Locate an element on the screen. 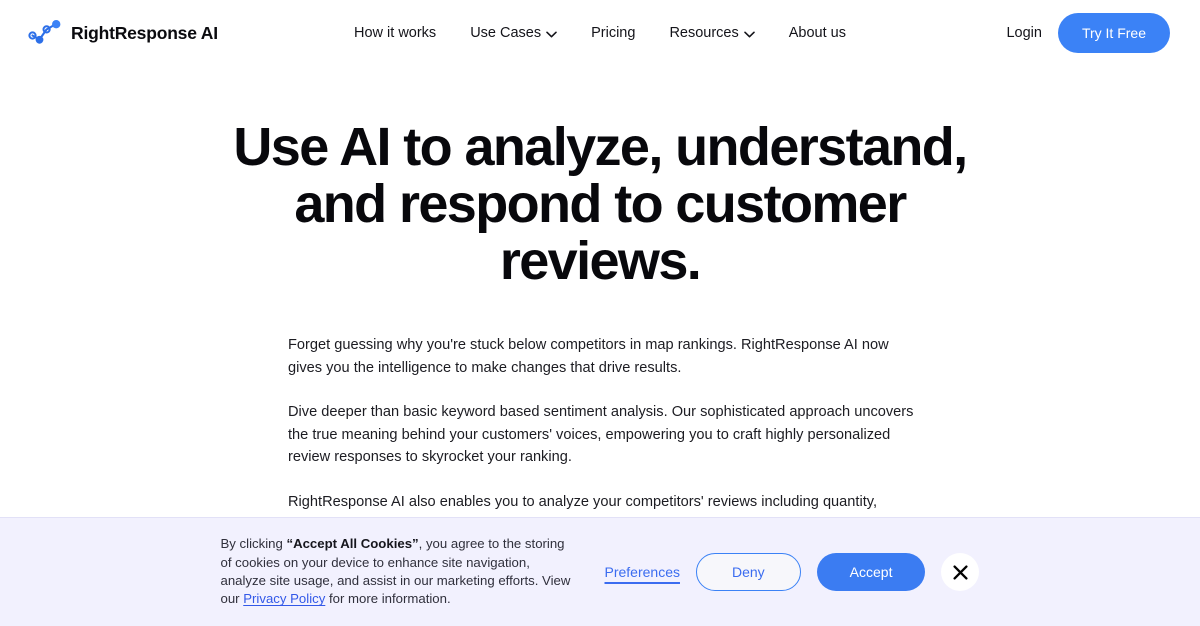  cookie-text-bold: “Accept All Cookies” is located at coordinates (352, 544).